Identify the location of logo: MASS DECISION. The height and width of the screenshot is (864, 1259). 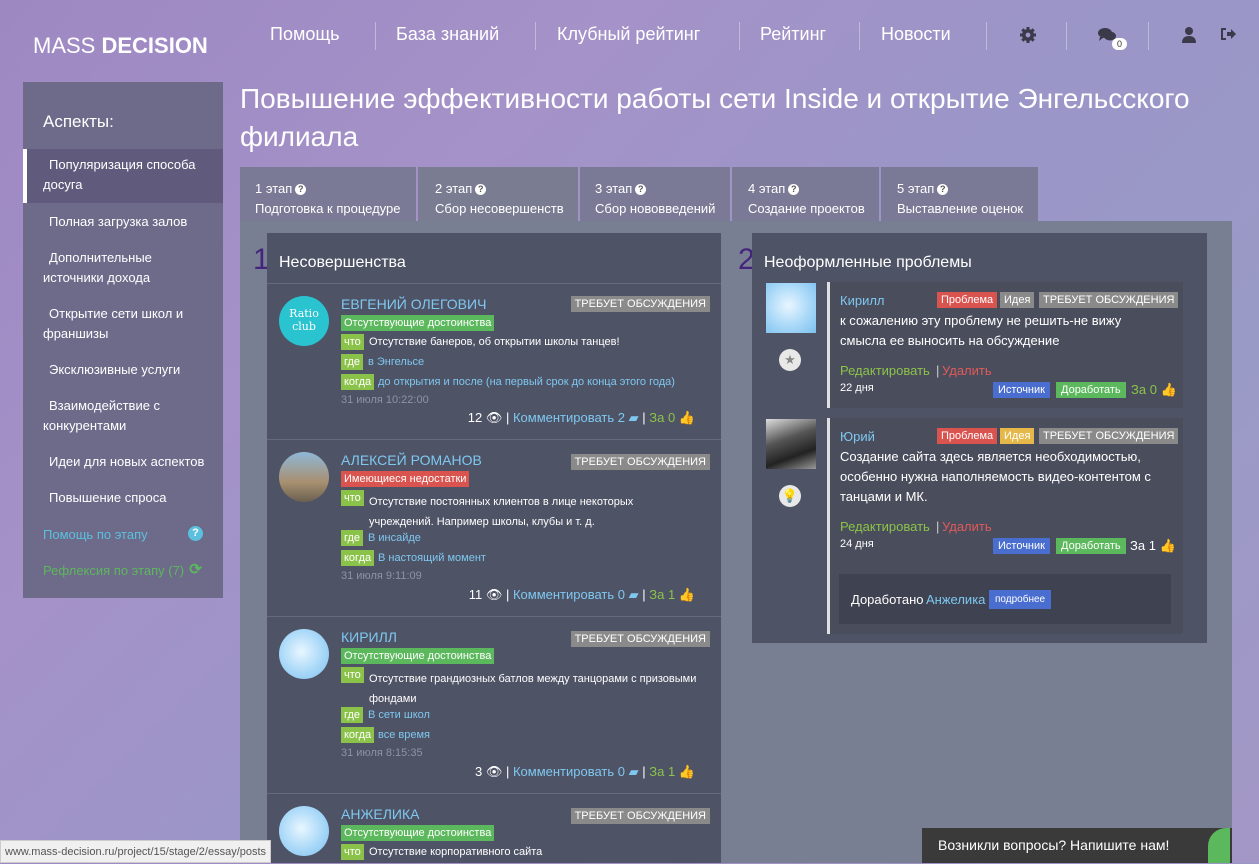
(120, 46).